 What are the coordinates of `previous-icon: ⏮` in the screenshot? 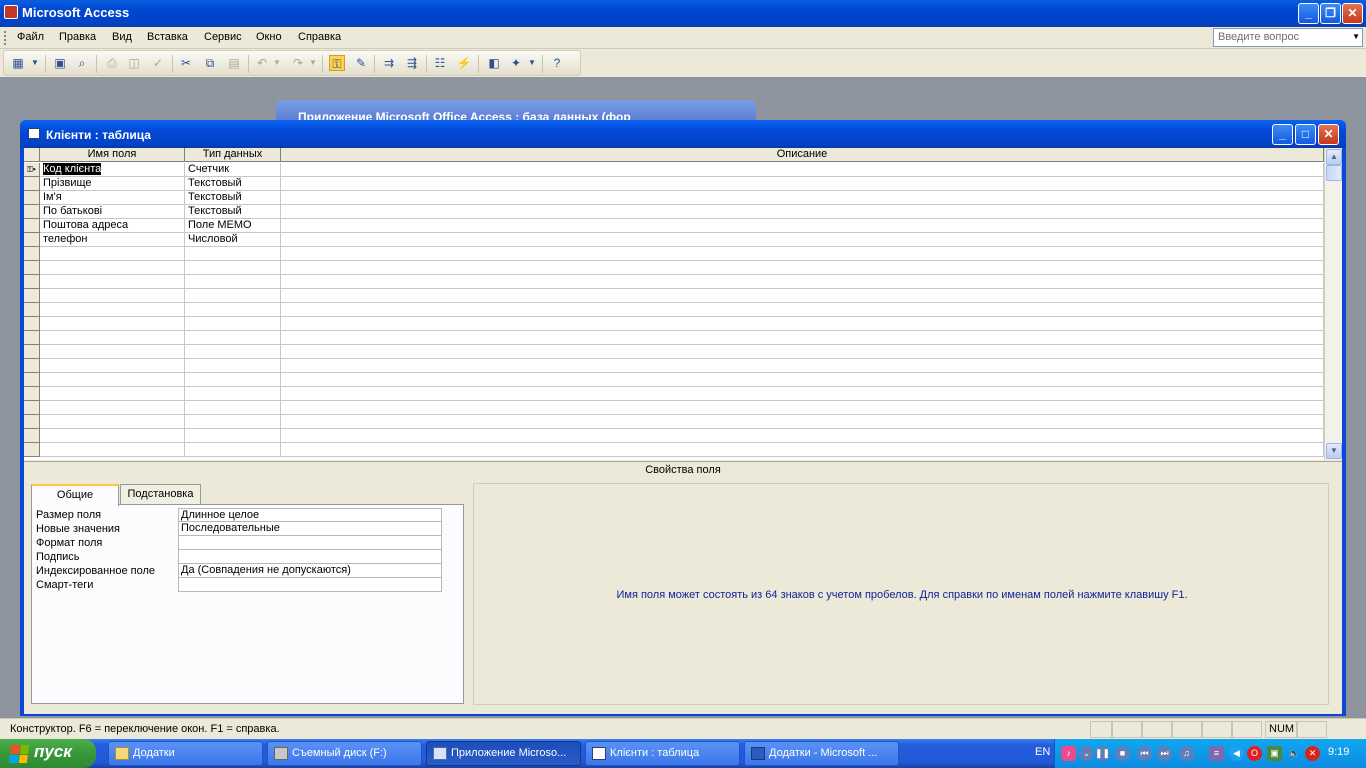 It's located at (1144, 753).